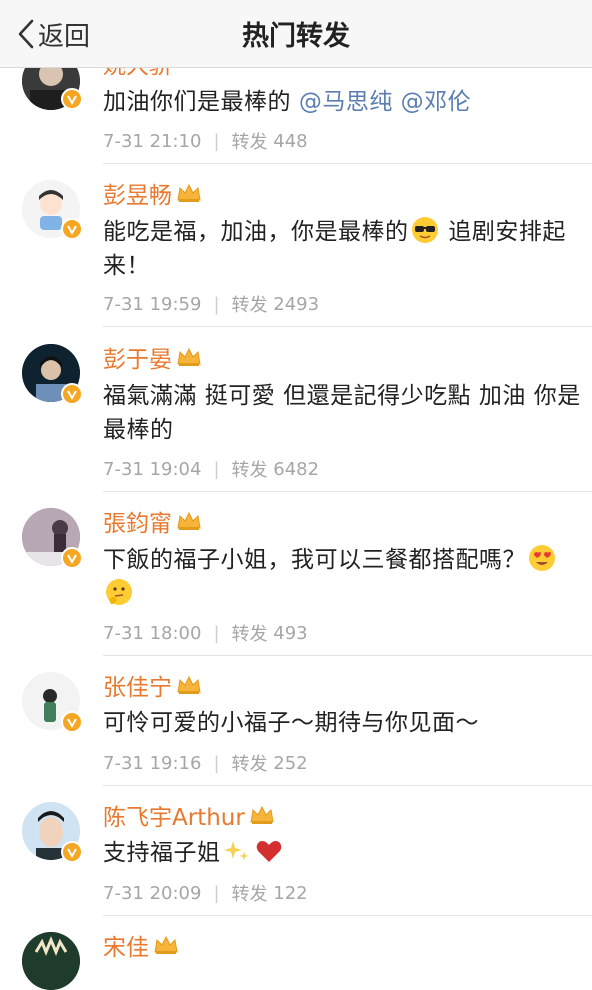 The image size is (592, 990). I want to click on sparkles-emoji-icon, so click(236, 851).